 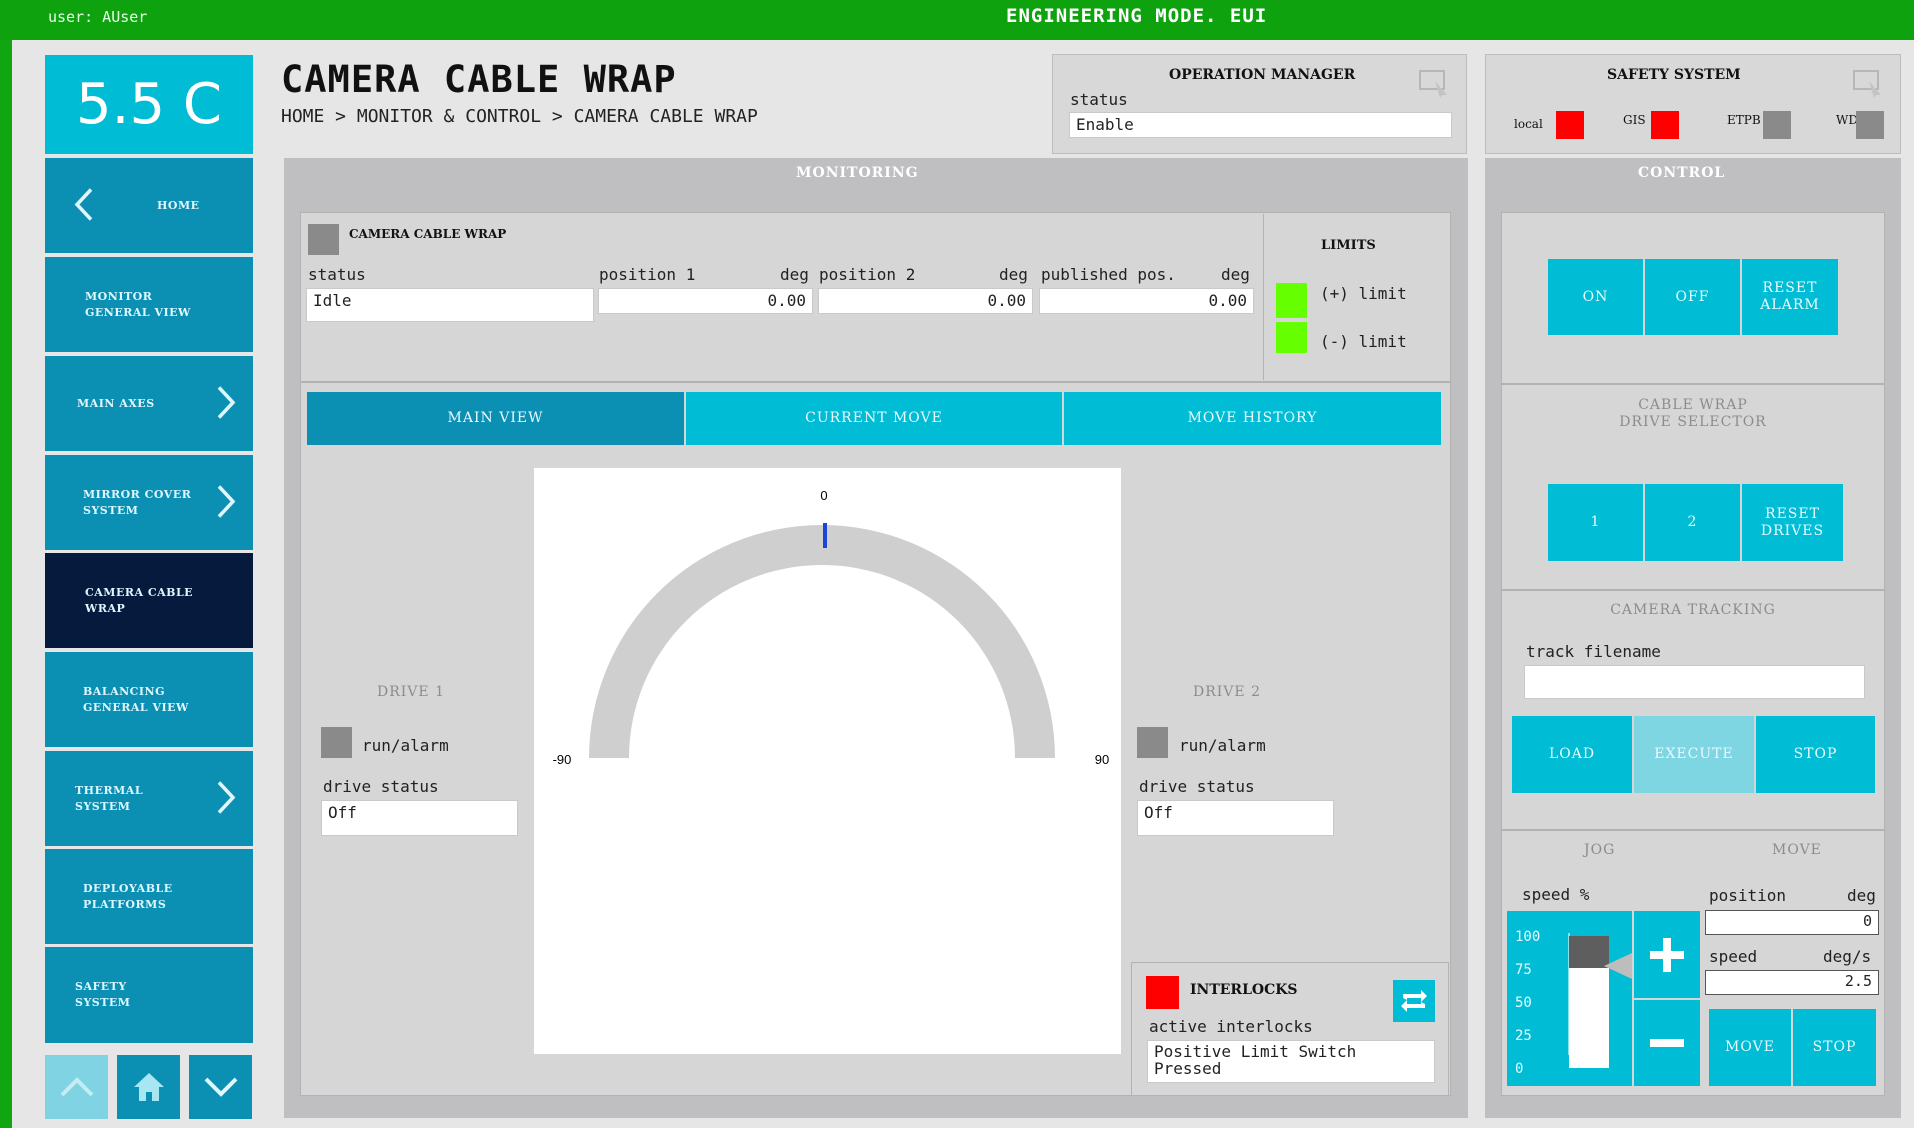 What do you see at coordinates (1291, 300) in the screenshot?
I see `plus-limit-indicator` at bounding box center [1291, 300].